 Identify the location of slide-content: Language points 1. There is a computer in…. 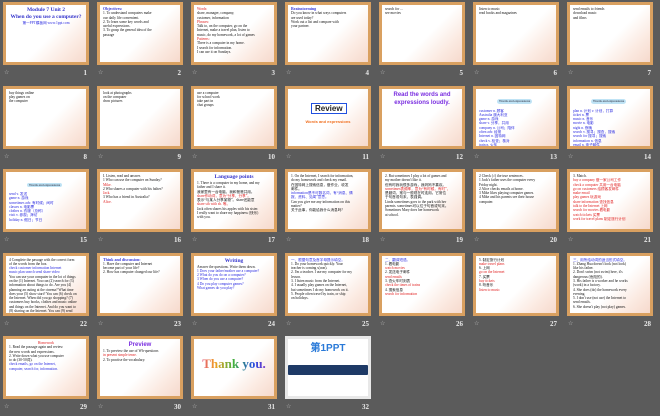
(234, 200).